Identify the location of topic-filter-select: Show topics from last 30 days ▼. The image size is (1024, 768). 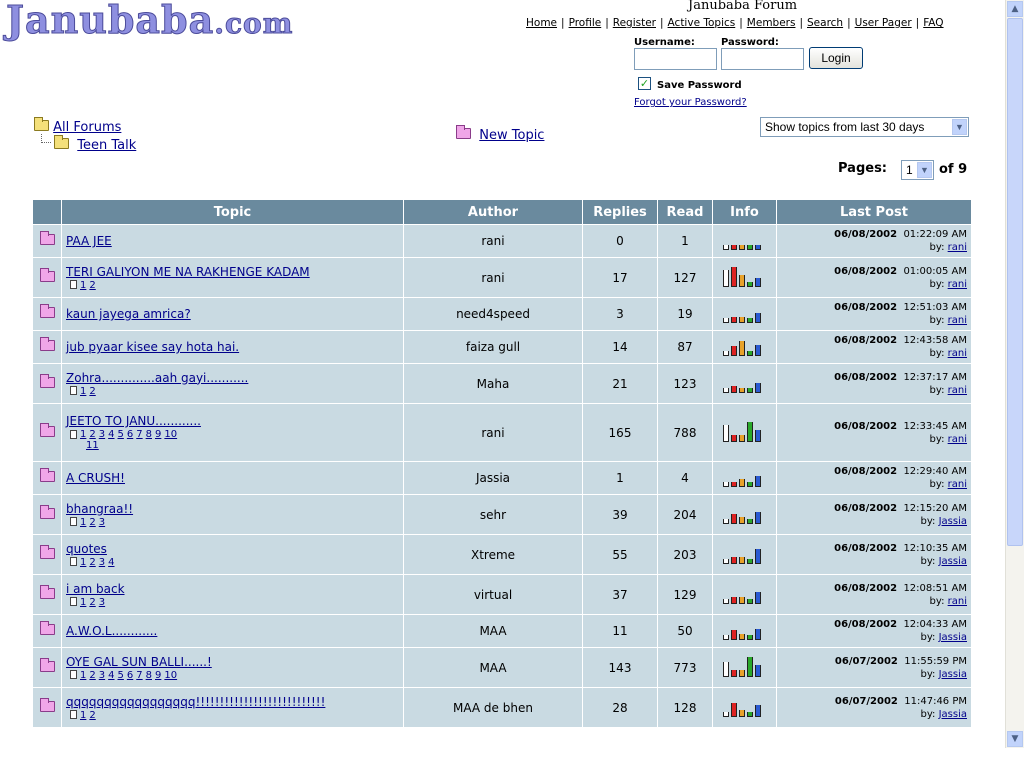
(864, 127).